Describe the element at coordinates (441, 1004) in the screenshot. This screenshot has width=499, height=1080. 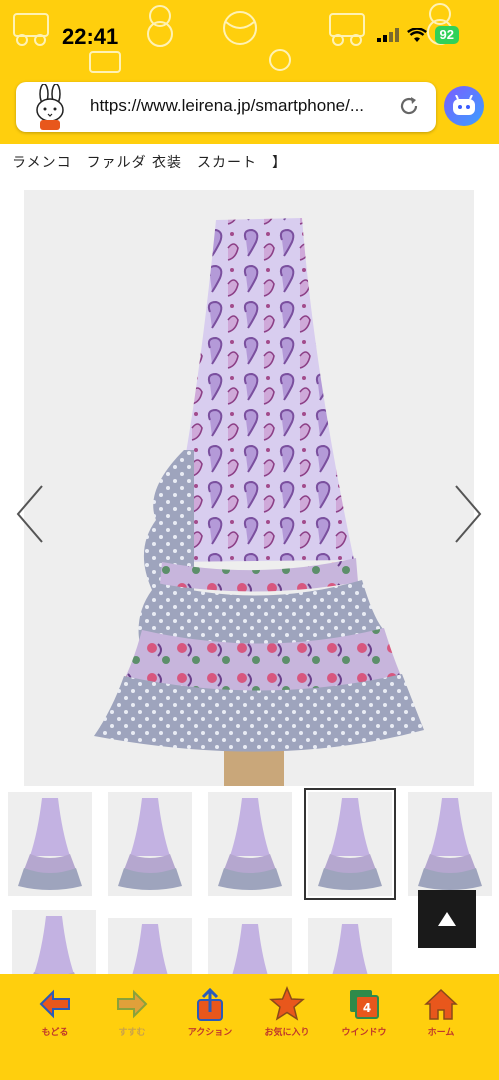
I see `home-icon` at that location.